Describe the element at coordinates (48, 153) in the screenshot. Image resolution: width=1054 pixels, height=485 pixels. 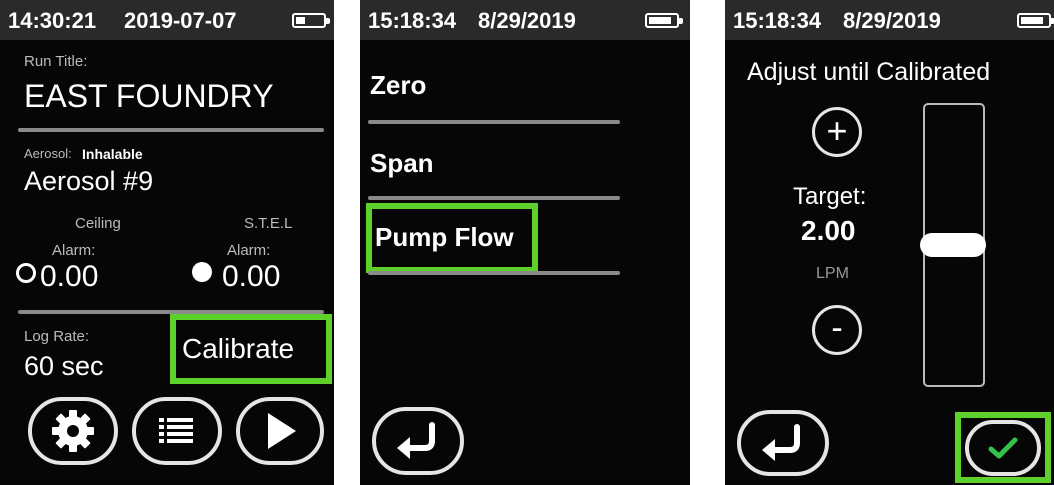
I see `aerosol-label: Aerosol:` at that location.